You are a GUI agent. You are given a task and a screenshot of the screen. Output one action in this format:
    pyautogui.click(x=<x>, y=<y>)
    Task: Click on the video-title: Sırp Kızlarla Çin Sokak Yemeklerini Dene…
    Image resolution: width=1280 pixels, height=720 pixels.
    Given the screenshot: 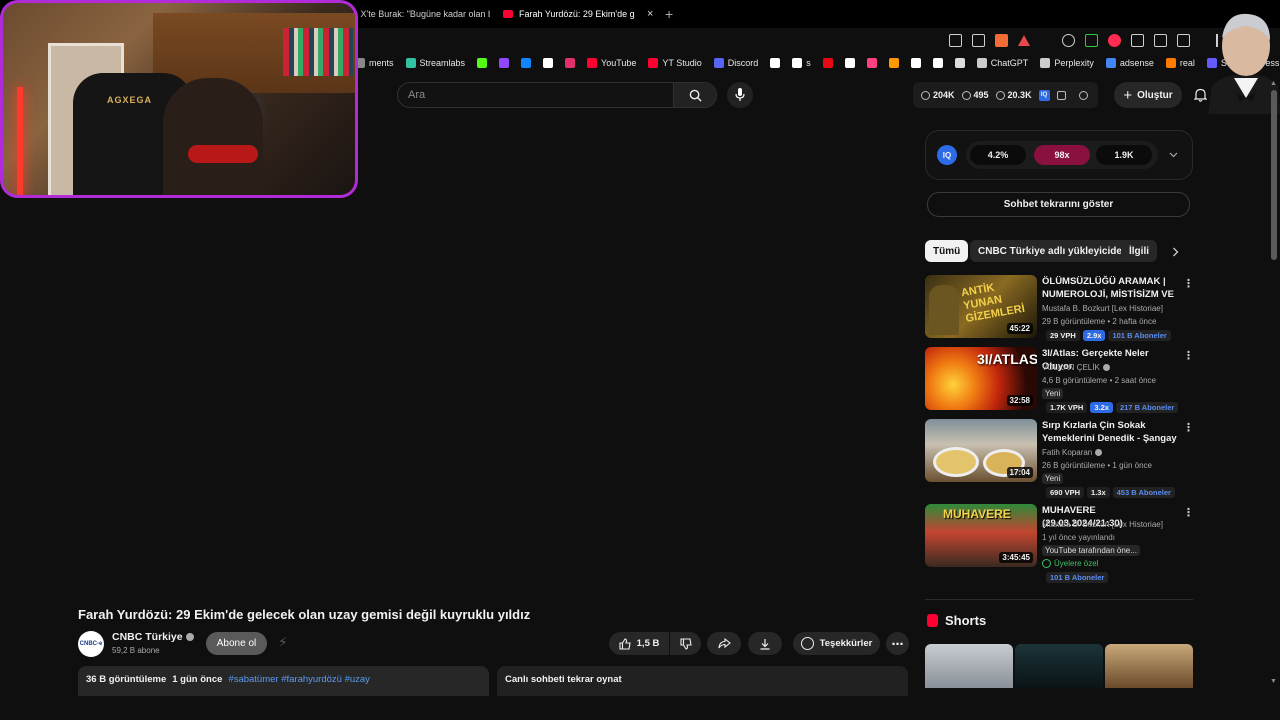 What is the action you would take?
    pyautogui.click(x=1109, y=432)
    